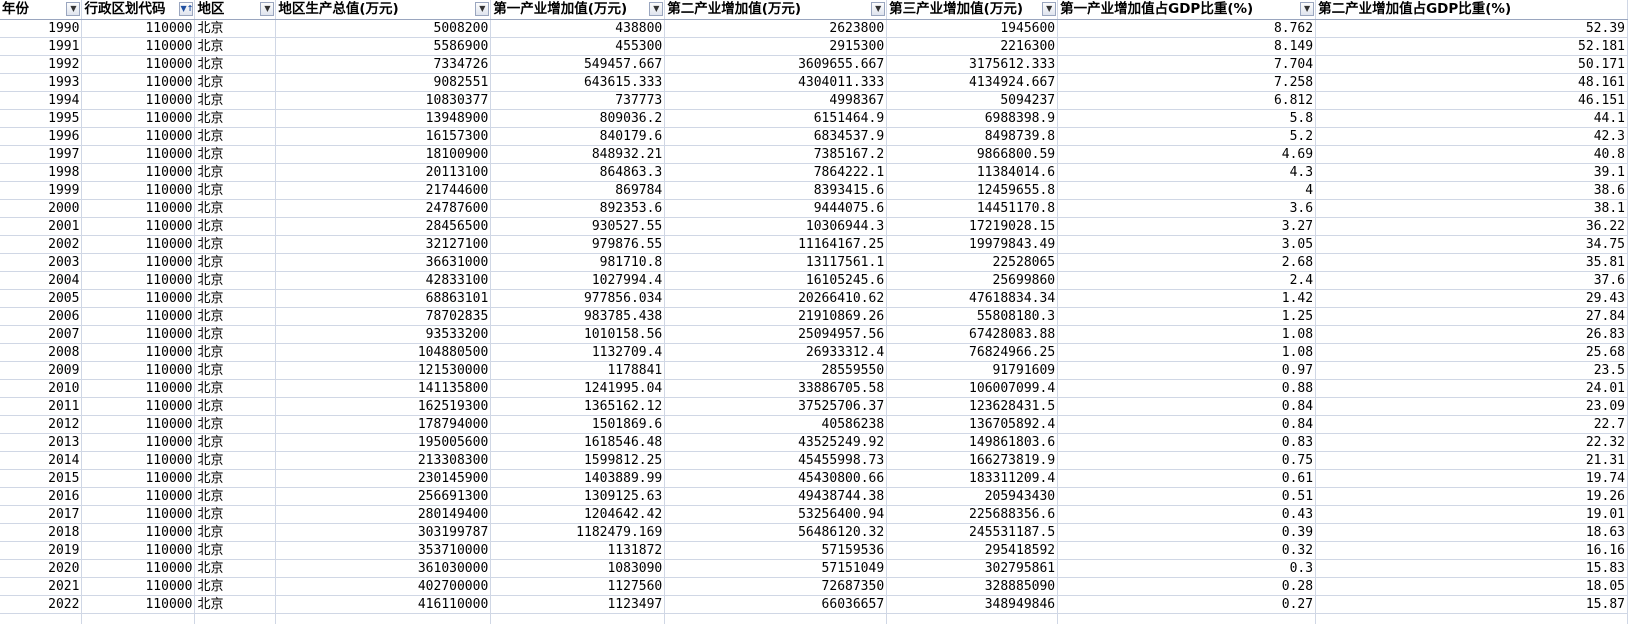 The image size is (1628, 624). I want to click on secondary-share-cell: 50.171, so click(1472, 65).